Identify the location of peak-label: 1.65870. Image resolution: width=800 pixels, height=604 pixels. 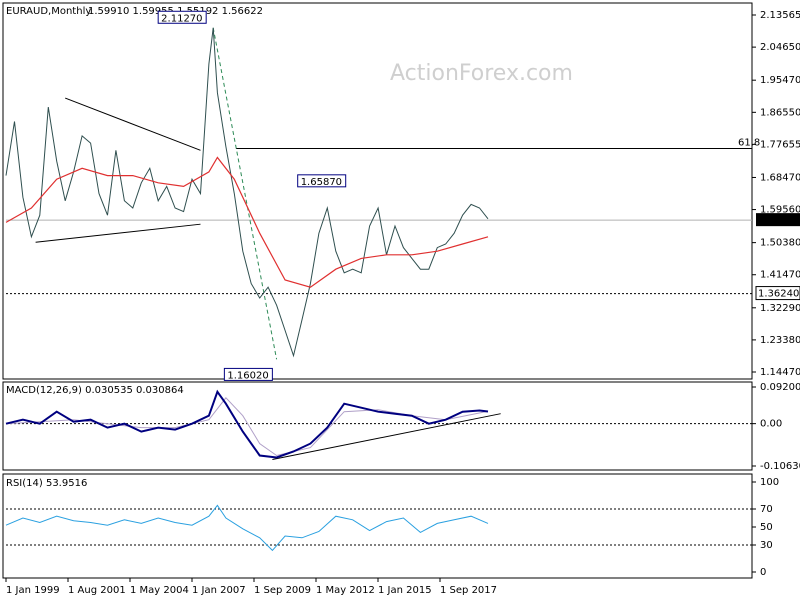
(321, 182).